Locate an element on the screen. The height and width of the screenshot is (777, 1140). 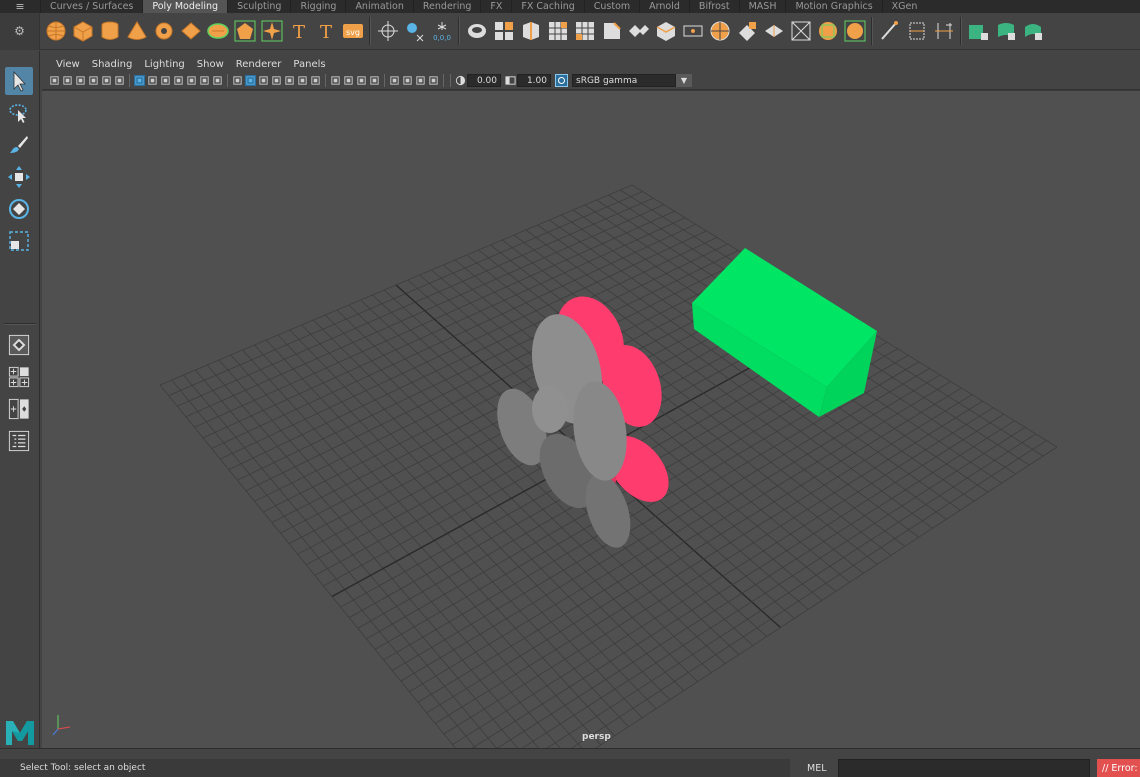
paint-select-tool-button is located at coordinates (19, 145).